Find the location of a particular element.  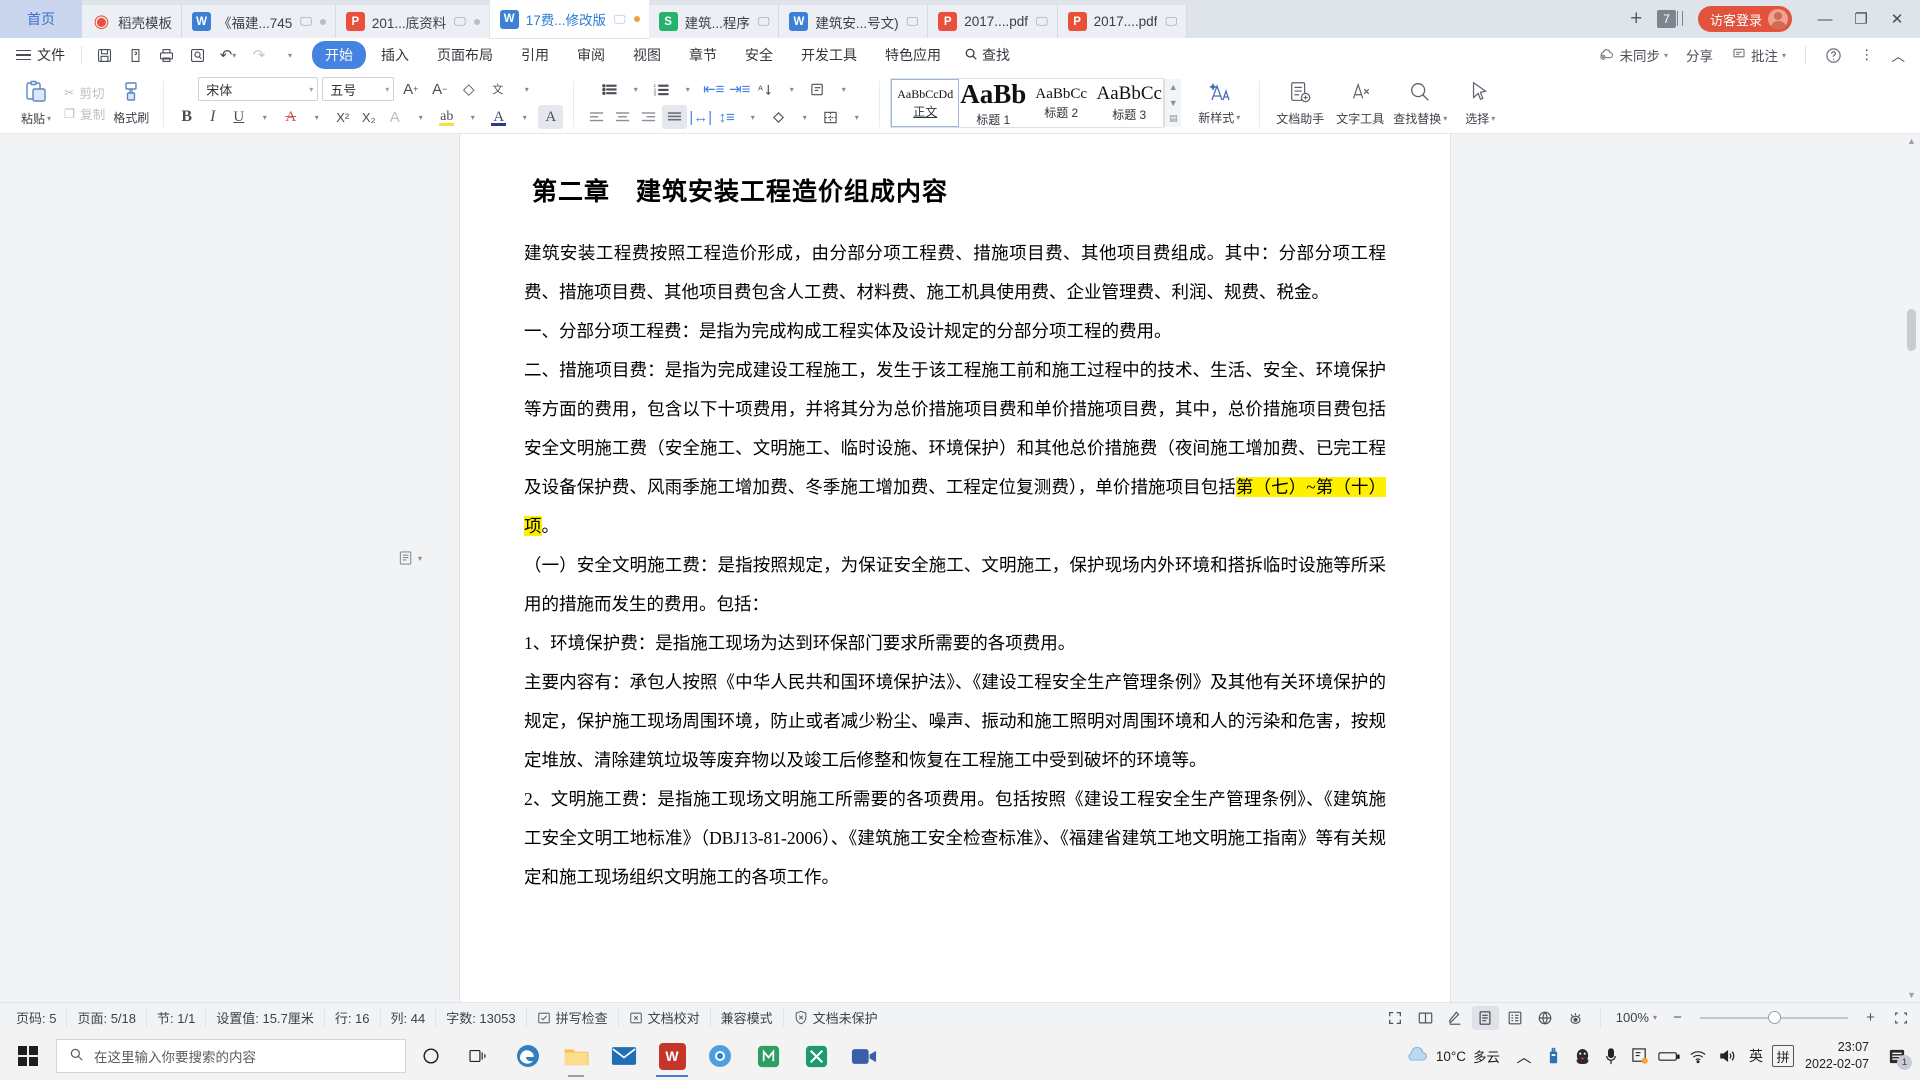

italic-button: I is located at coordinates (212, 117).